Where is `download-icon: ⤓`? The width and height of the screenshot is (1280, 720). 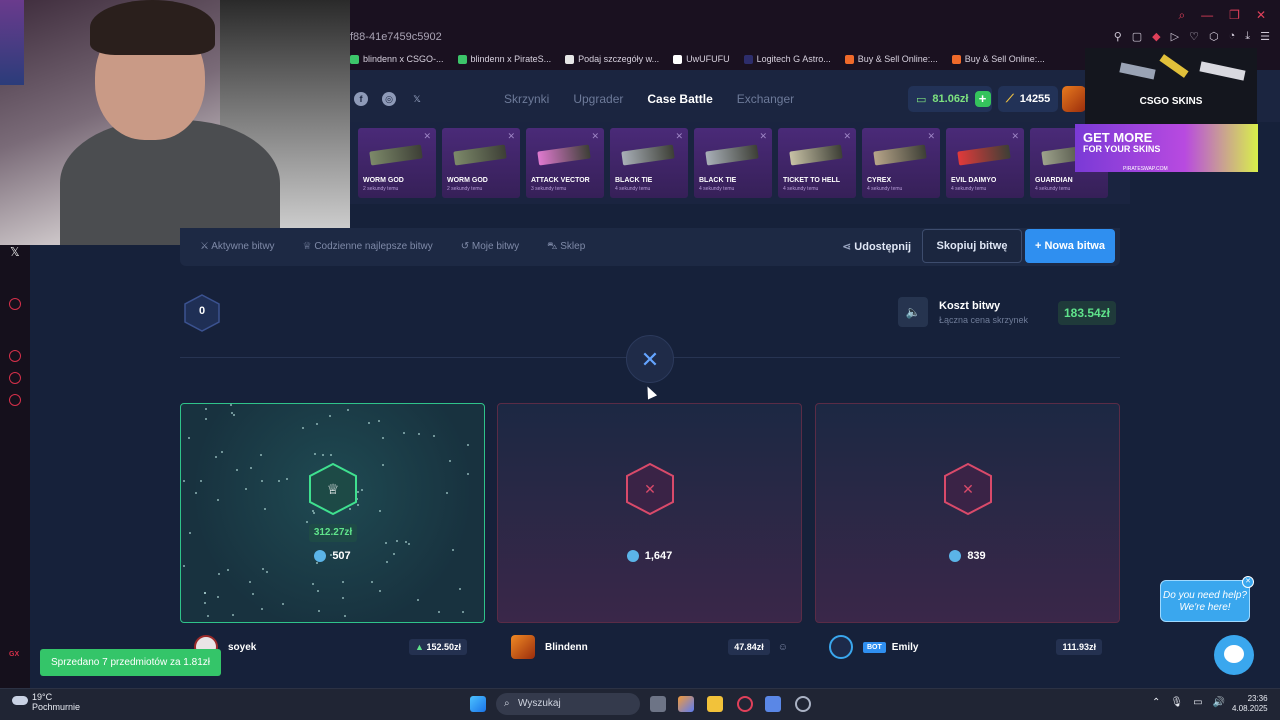 download-icon: ⤓ is located at coordinates (1247, 36).